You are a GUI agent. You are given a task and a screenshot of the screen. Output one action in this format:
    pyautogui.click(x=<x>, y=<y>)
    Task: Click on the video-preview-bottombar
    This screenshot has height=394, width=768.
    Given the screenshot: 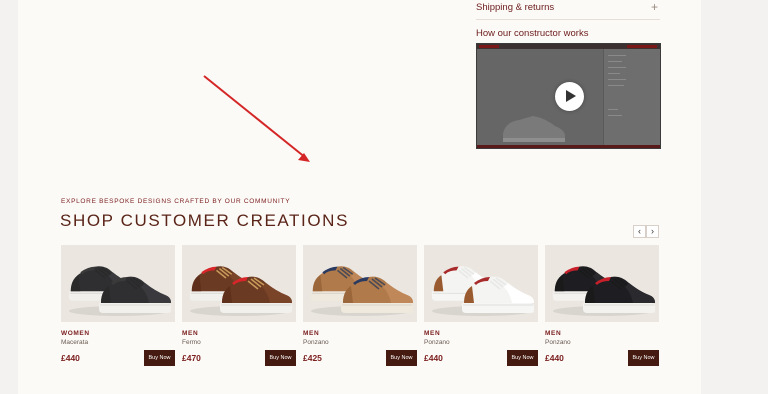 What is the action you would take?
    pyautogui.click(x=568, y=146)
    